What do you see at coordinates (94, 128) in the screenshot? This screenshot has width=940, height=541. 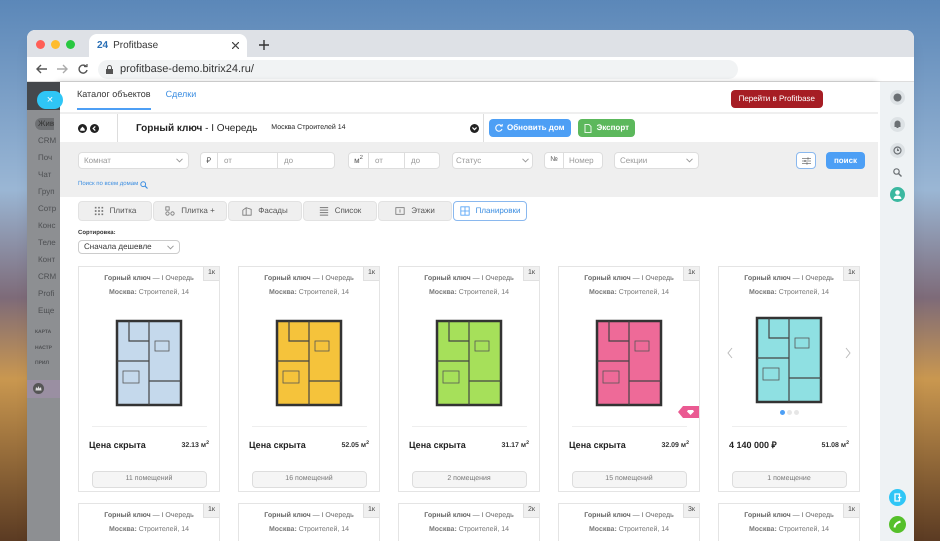 I see `back-circle-icon` at bounding box center [94, 128].